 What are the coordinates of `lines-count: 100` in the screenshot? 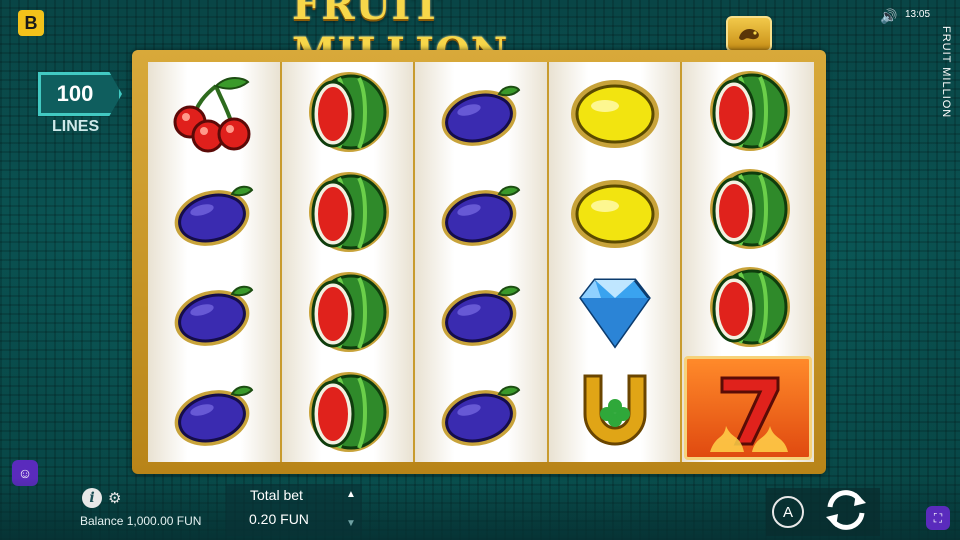 It's located at (75, 93).